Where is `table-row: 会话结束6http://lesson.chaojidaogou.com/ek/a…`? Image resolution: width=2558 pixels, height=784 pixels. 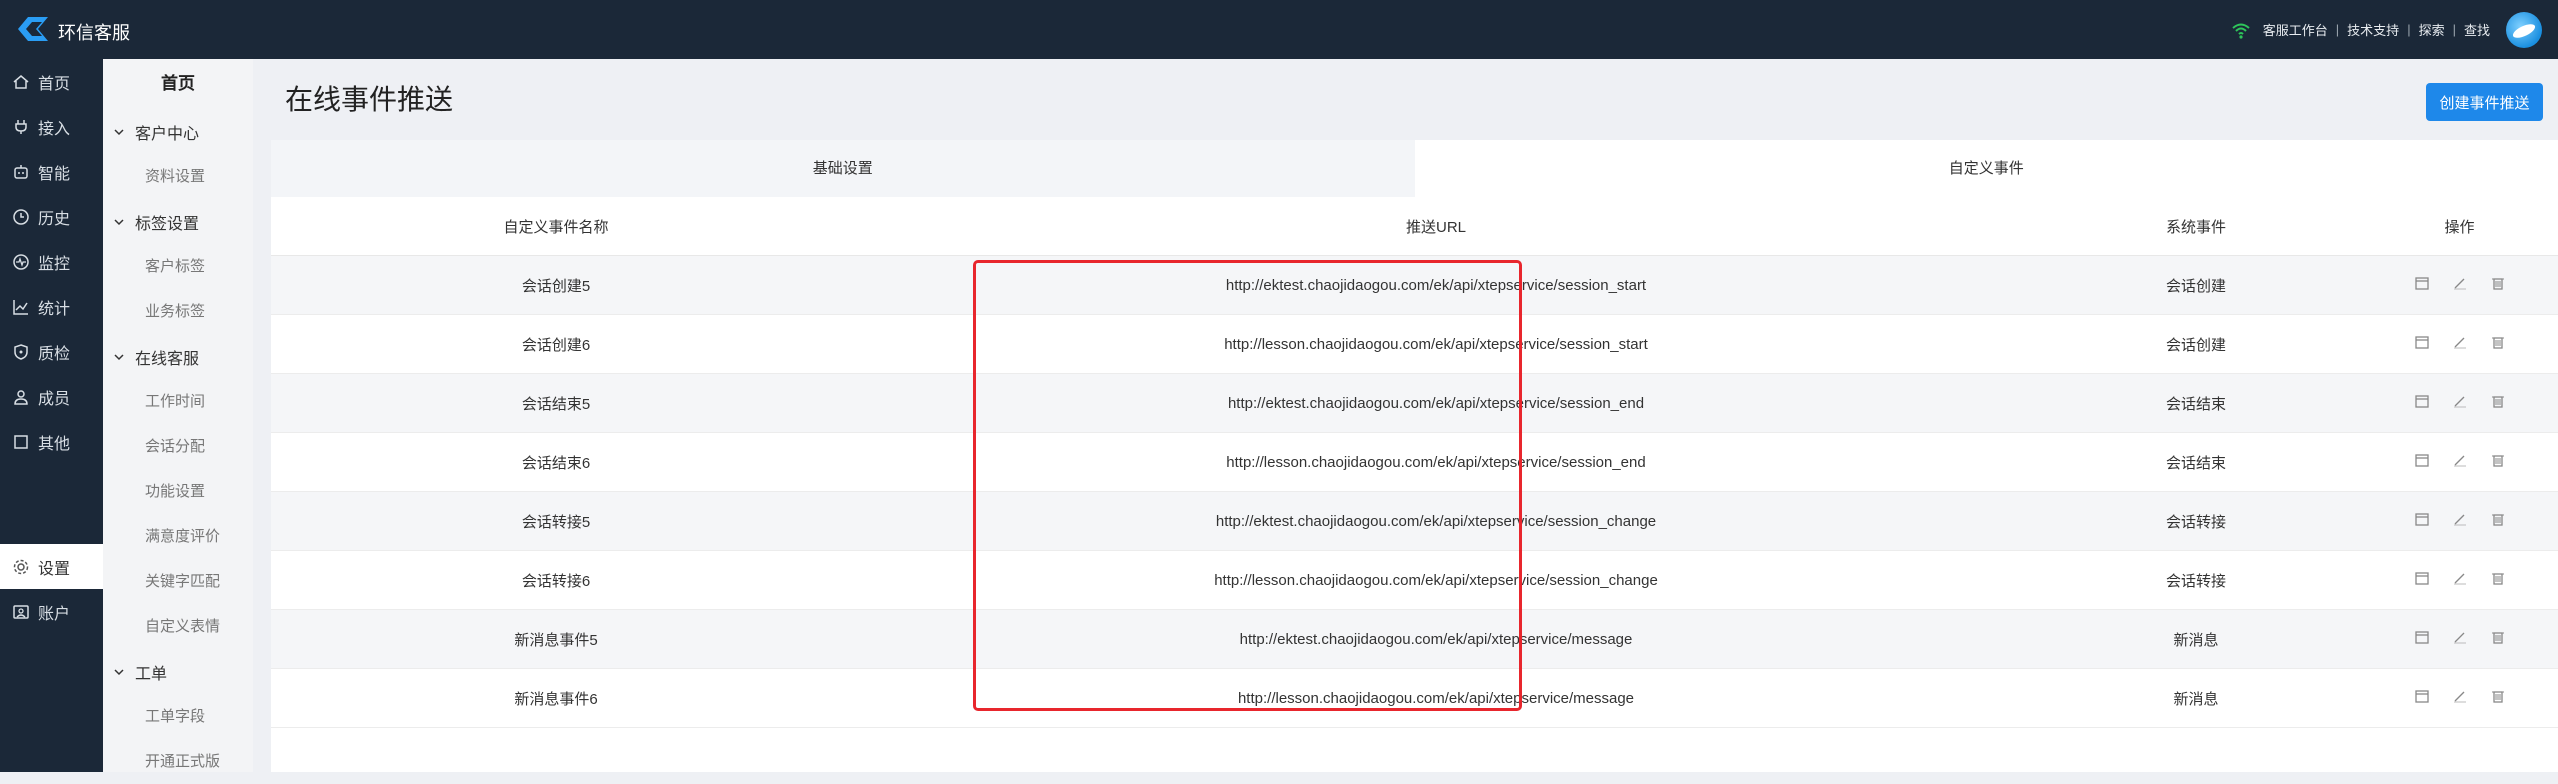 table-row: 会话结束6http://lesson.chaojidaogou.com/ek/a… is located at coordinates (1414, 462).